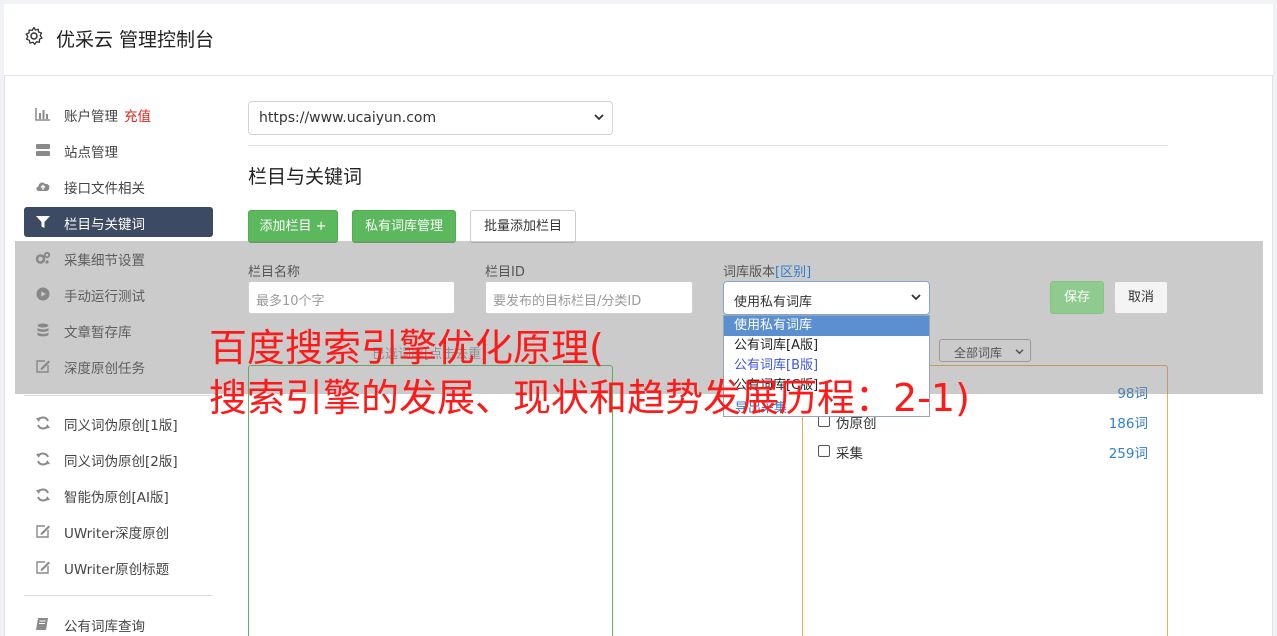 This screenshot has height=636, width=1277. I want to click on lib-count: 186词, so click(1128, 422).